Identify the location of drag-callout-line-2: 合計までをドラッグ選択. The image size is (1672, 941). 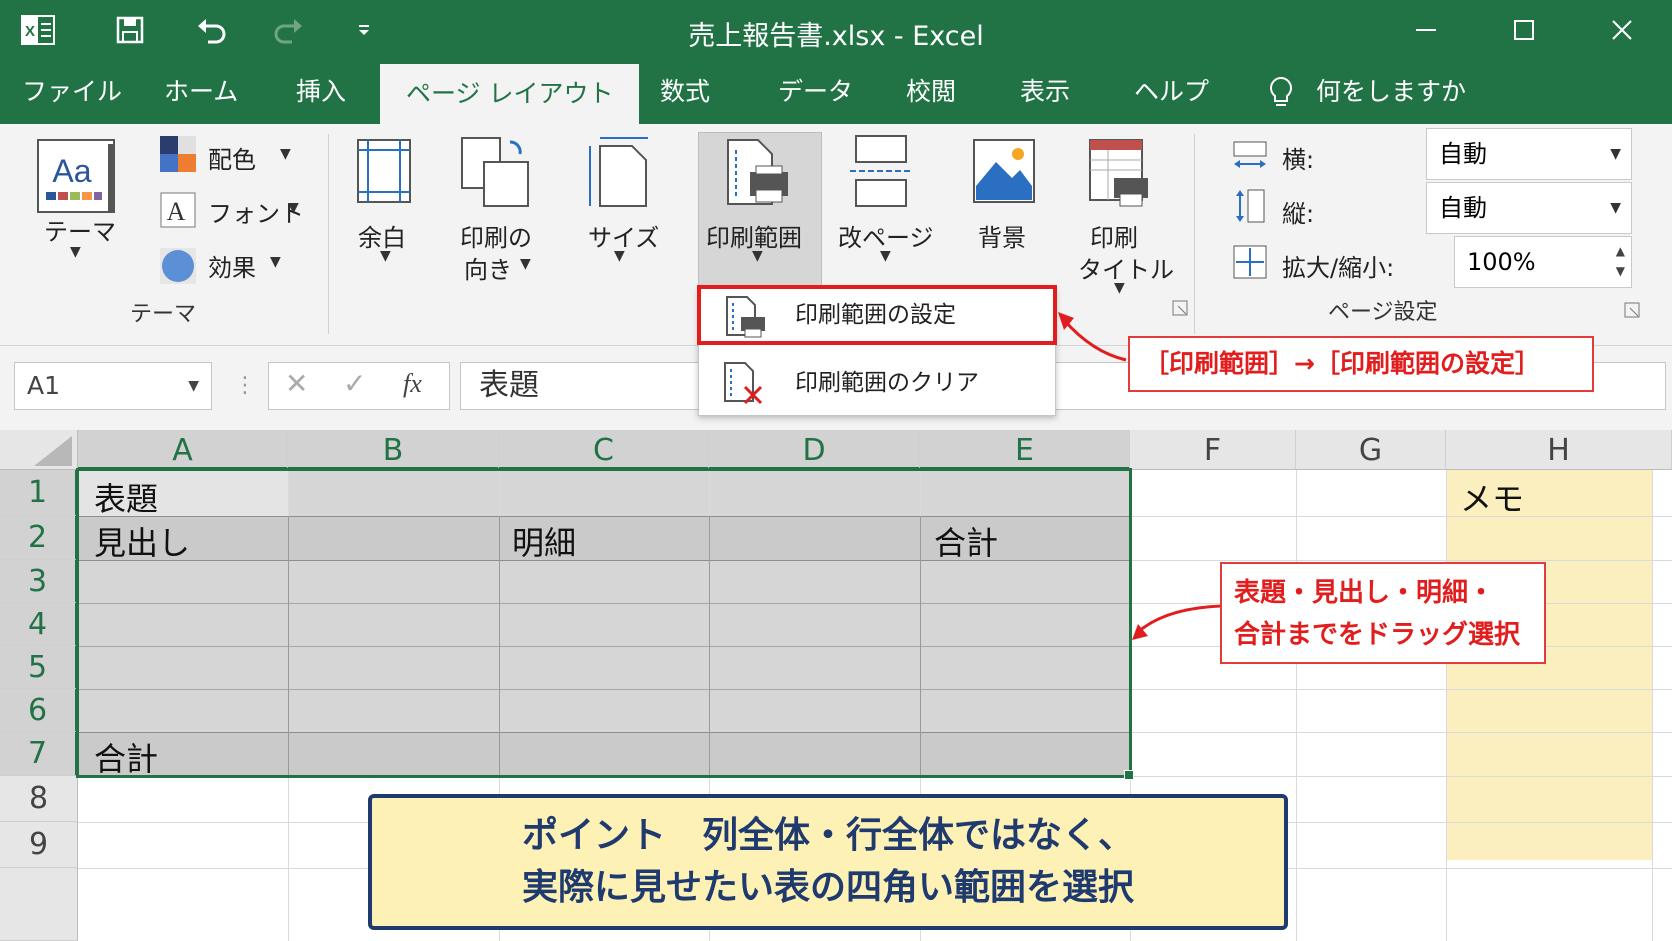
(1377, 635).